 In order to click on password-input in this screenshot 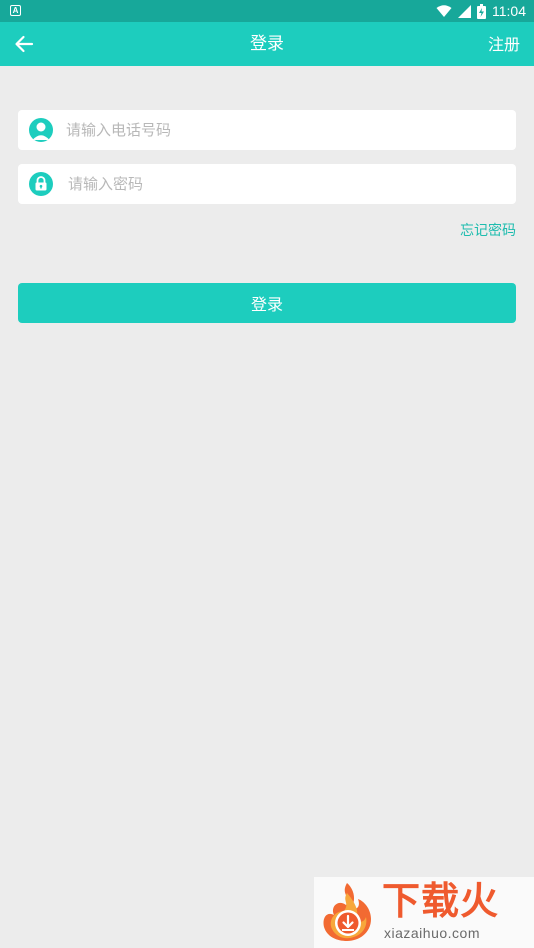, I will do `click(288, 184)`.